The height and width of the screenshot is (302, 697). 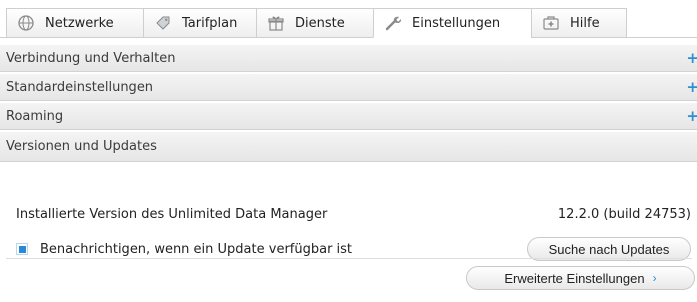 I want to click on globe-icon, so click(x=26, y=23).